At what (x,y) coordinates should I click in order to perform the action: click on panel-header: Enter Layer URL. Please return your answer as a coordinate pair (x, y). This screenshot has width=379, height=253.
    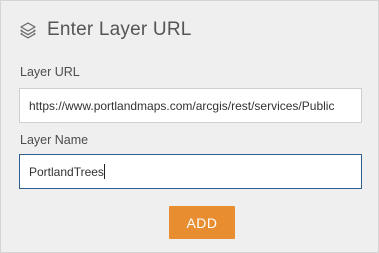
    Looking at the image, I should click on (105, 30).